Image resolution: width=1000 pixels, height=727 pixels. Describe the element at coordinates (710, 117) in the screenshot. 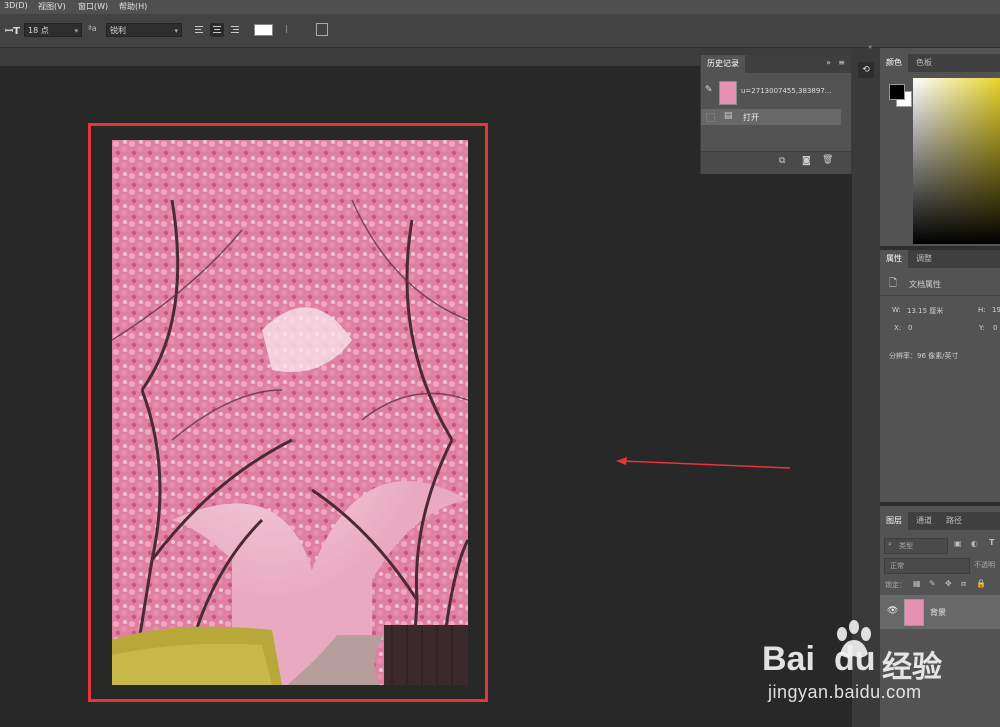

I see `step-checkbox` at that location.